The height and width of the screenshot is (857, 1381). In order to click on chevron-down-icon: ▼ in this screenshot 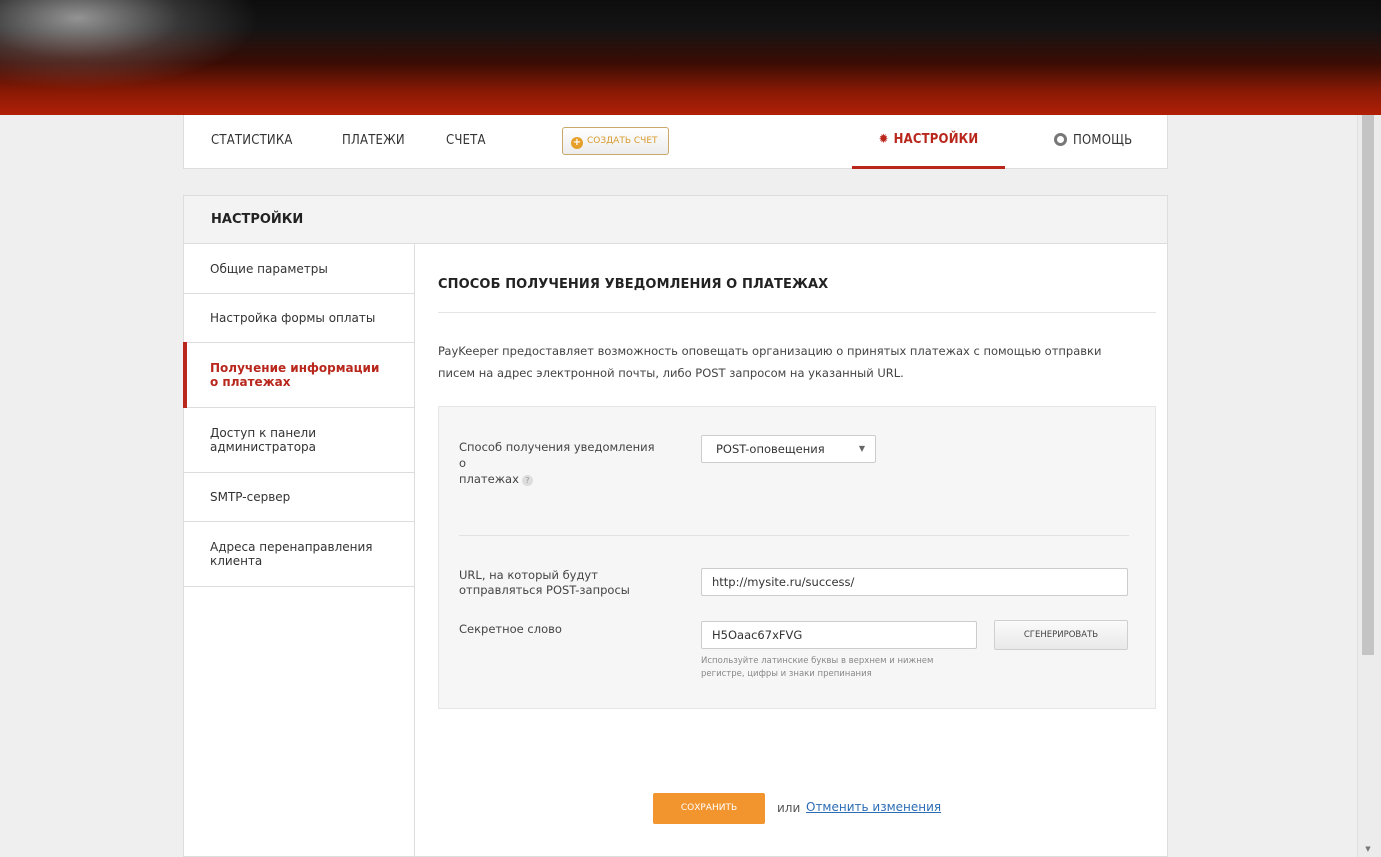, I will do `click(861, 448)`.